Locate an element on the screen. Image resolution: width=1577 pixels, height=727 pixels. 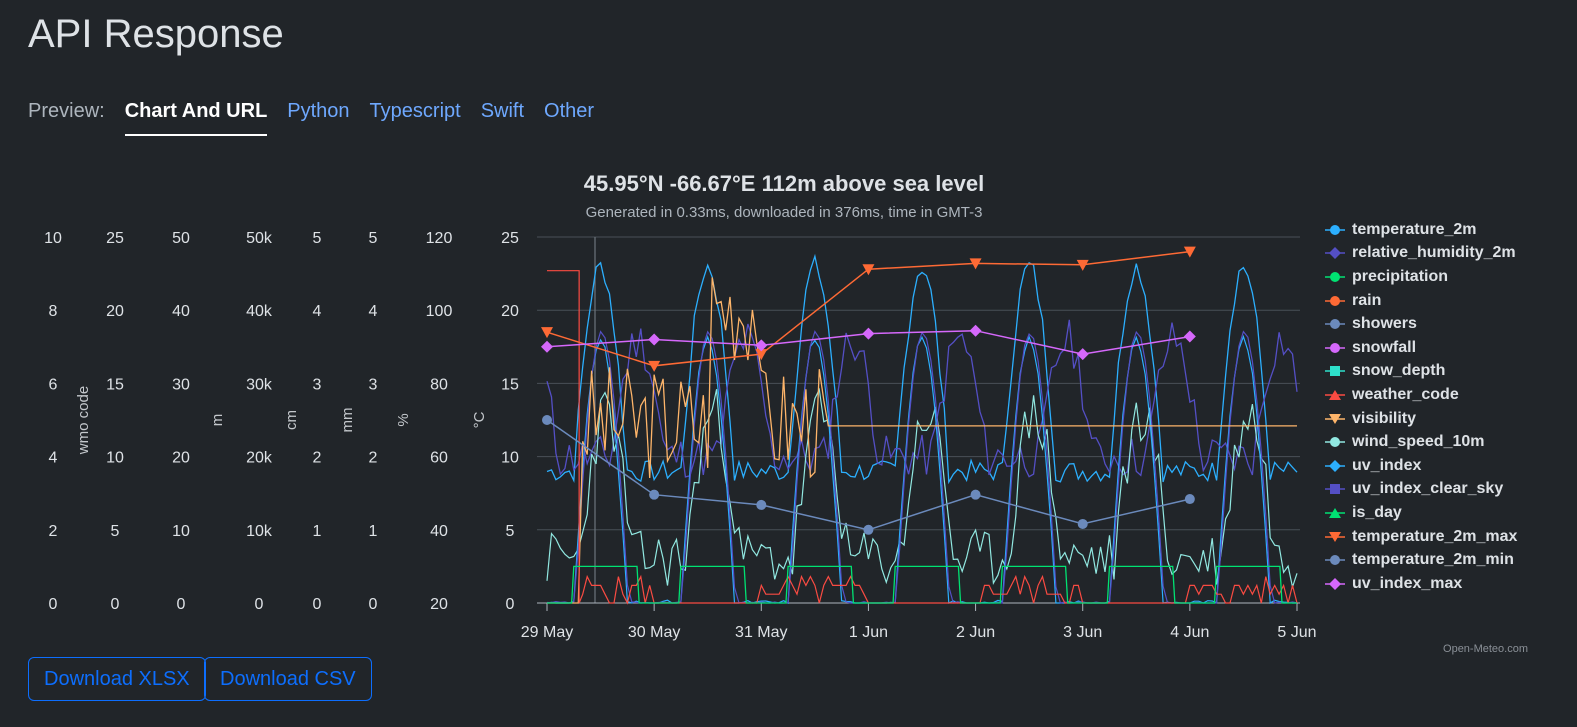
y-axis-tick-label: 6 is located at coordinates (53, 384).